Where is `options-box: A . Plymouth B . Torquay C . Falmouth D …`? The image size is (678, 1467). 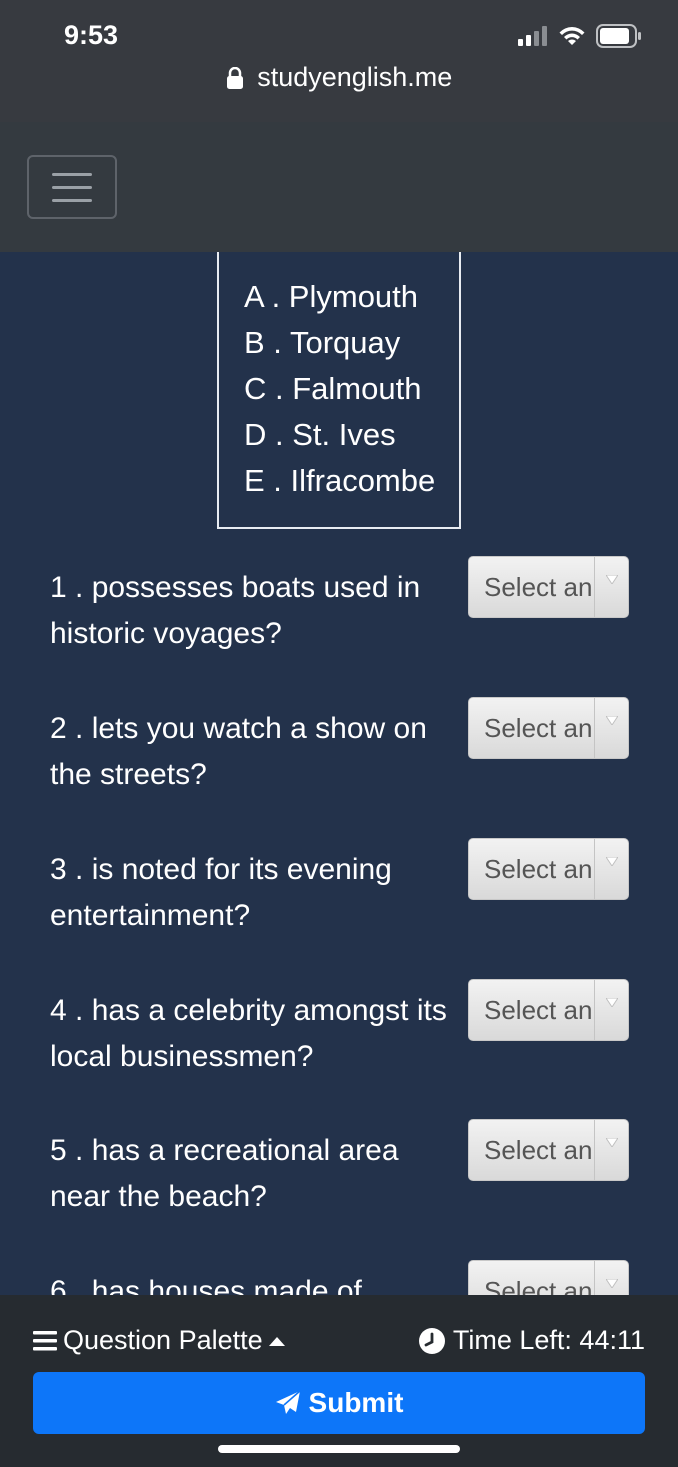
options-box: A . Plymouth B . Torquay C . Falmouth D … is located at coordinates (339, 390).